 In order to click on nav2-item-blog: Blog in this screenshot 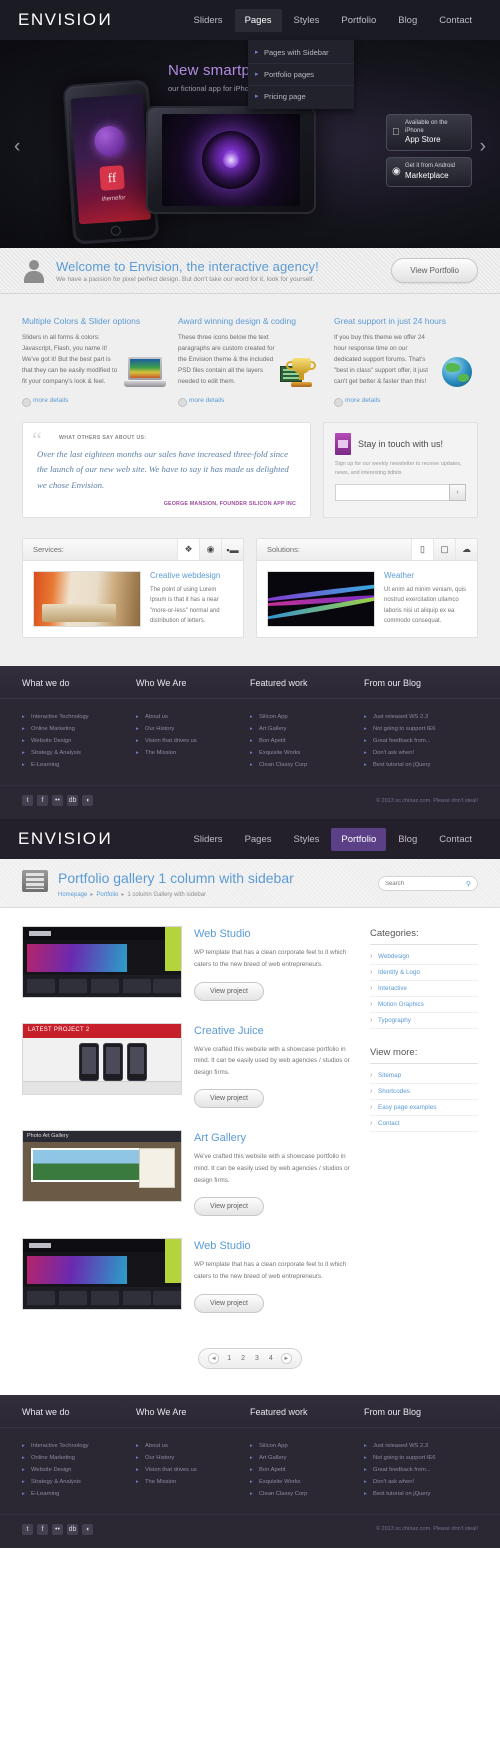, I will do `click(407, 839)`.